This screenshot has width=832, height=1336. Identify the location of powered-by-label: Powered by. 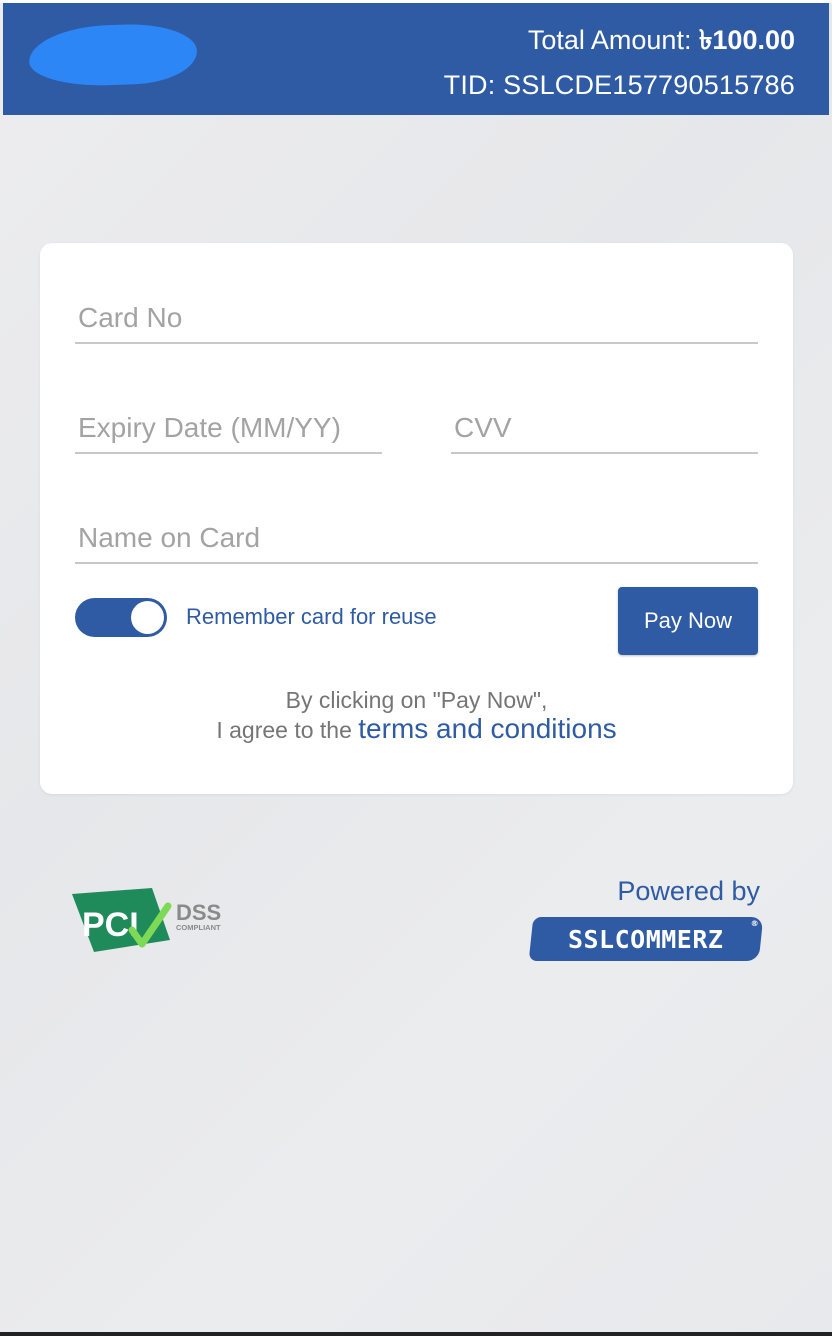
(688, 891).